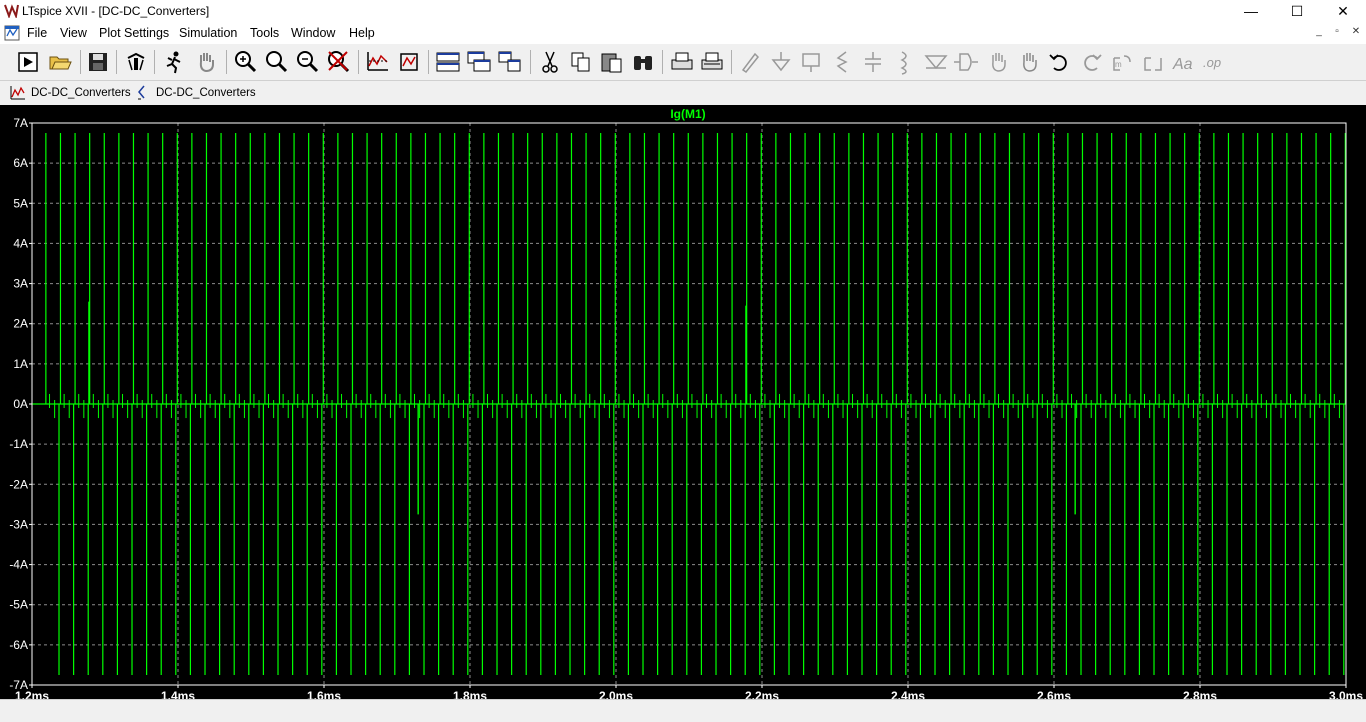 The width and height of the screenshot is (1366, 722). What do you see at coordinates (18, 605) in the screenshot?
I see `y-tick-label: -5A` at bounding box center [18, 605].